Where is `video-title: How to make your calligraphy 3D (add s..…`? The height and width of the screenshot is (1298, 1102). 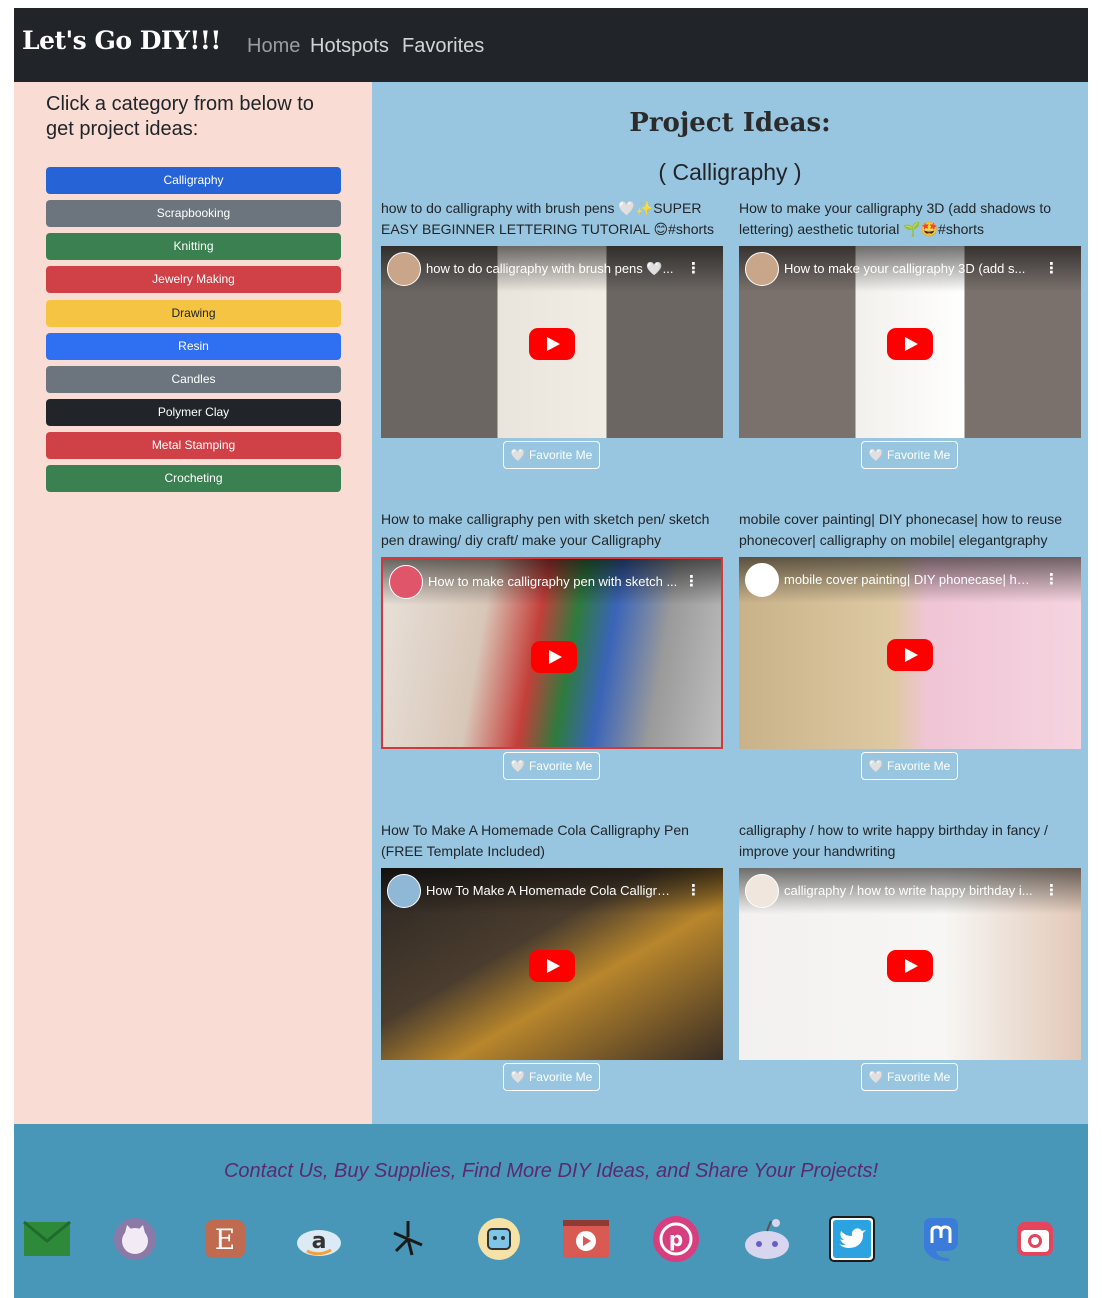 video-title: How to make your calligraphy 3D (add s..… is located at coordinates (909, 268).